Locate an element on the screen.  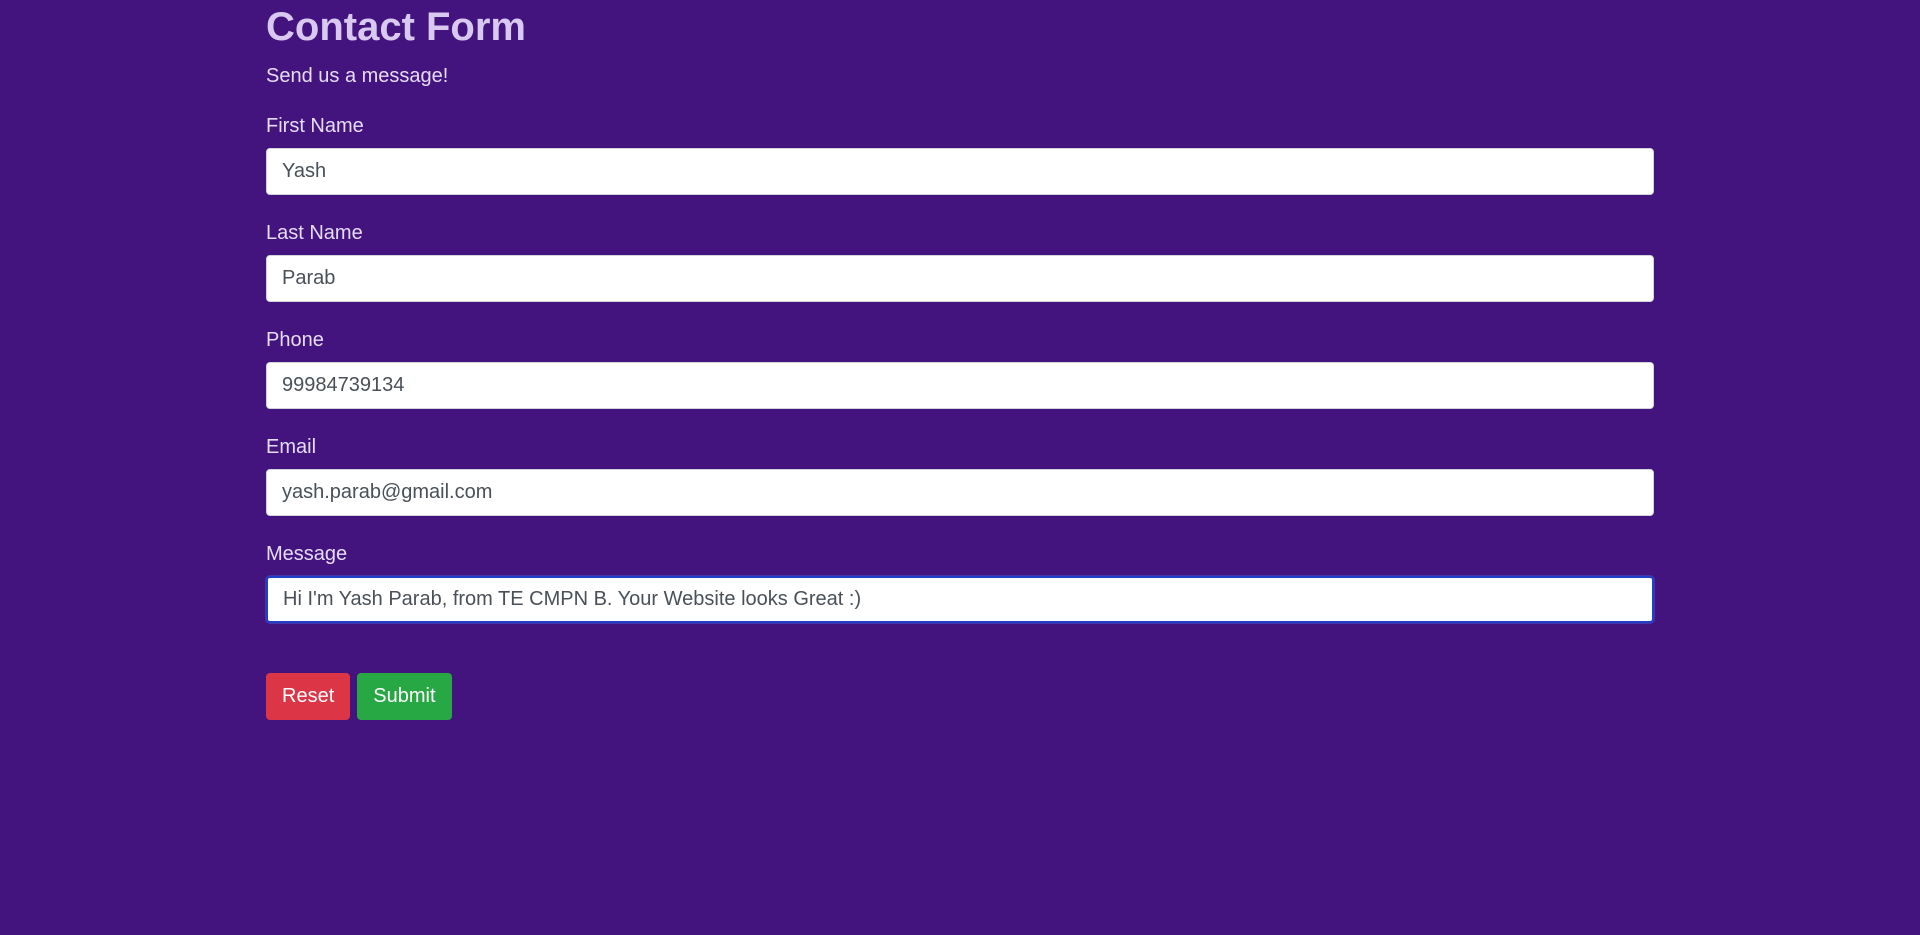
phone-group: Phone is located at coordinates (960, 368).